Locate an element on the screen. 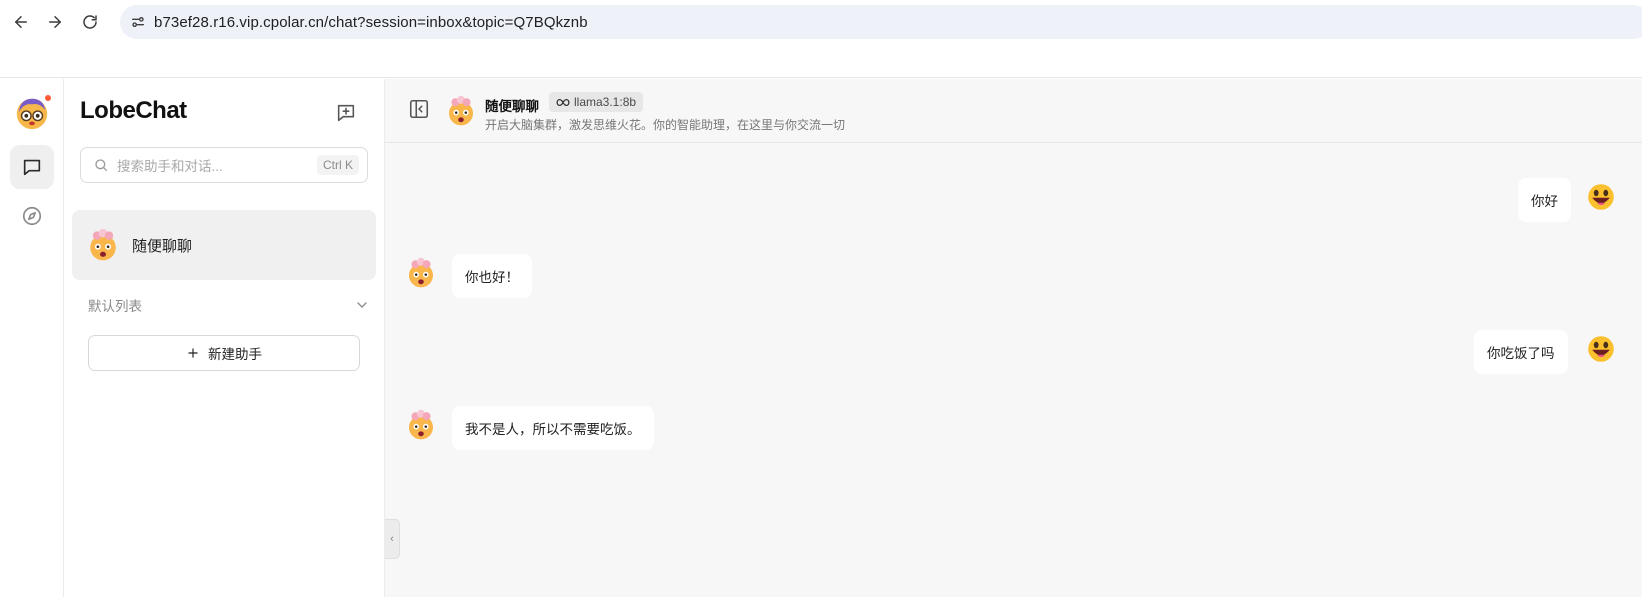 This screenshot has height=597, width=1642. assistant-message: 你也好！ is located at coordinates (492, 276).